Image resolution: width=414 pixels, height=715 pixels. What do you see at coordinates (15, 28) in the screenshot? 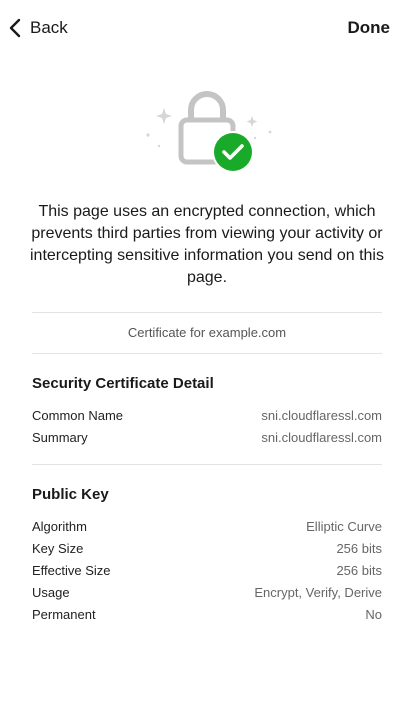
I see `chevron-left-icon` at bounding box center [15, 28].